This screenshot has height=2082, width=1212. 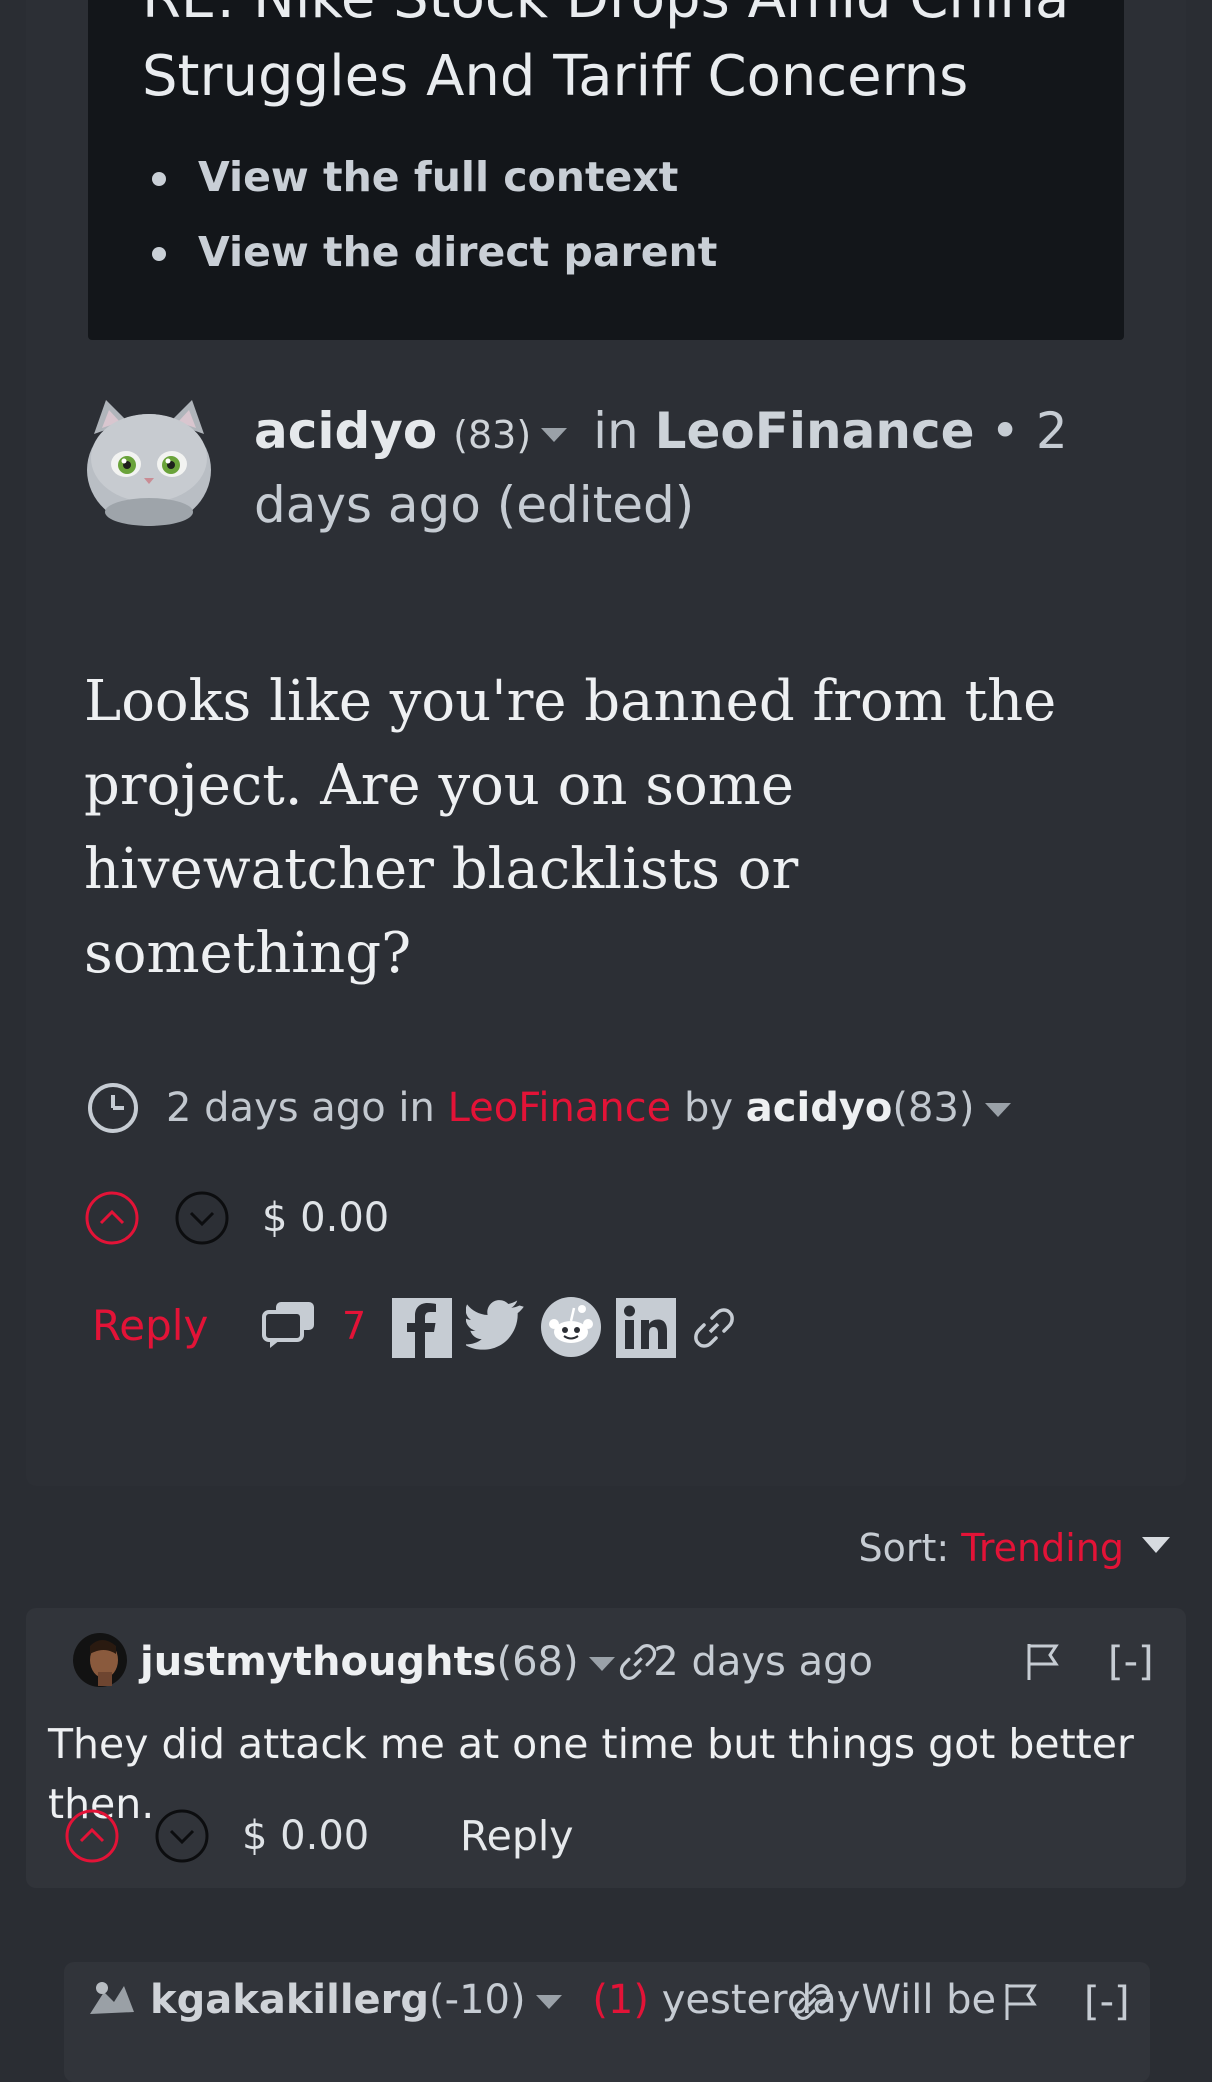 I want to click on commenter-avatar, so click(x=100, y=1660).